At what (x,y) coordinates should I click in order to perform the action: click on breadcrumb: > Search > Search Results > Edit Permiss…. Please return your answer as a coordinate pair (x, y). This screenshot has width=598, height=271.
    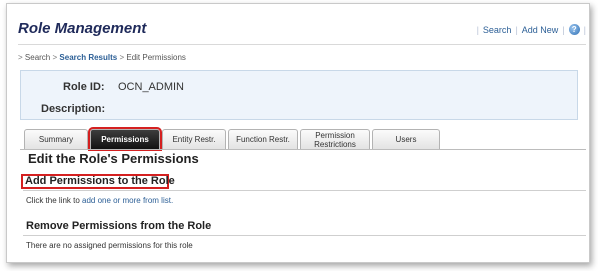
    Looking at the image, I should click on (102, 57).